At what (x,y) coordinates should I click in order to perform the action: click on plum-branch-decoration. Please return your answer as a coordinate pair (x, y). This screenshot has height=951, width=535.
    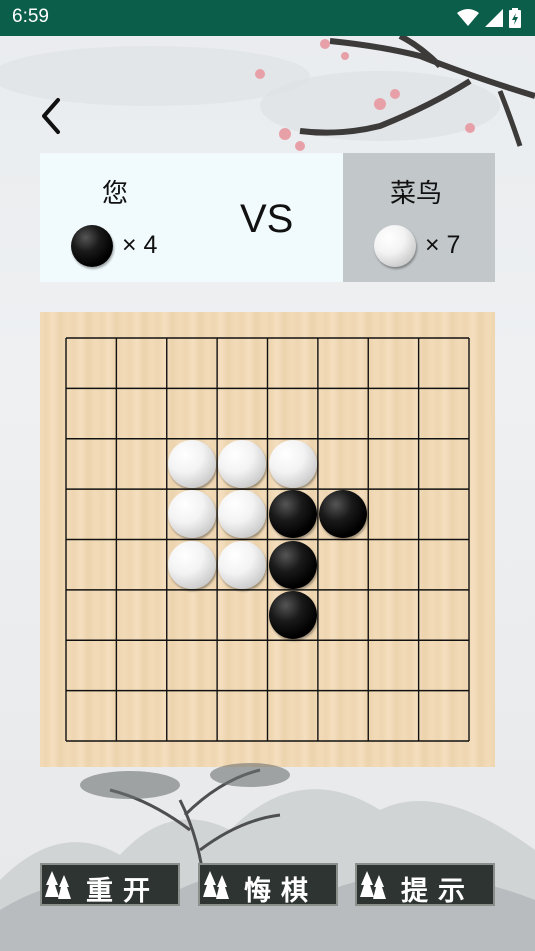
    Looking at the image, I should click on (267, 93).